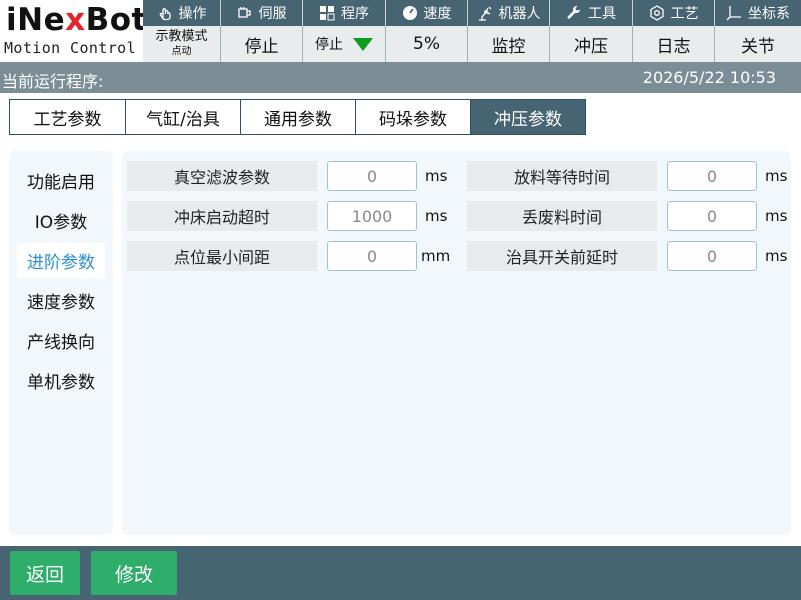 This screenshot has height=600, width=801. I want to click on run-state-button: 停止, so click(261, 44).